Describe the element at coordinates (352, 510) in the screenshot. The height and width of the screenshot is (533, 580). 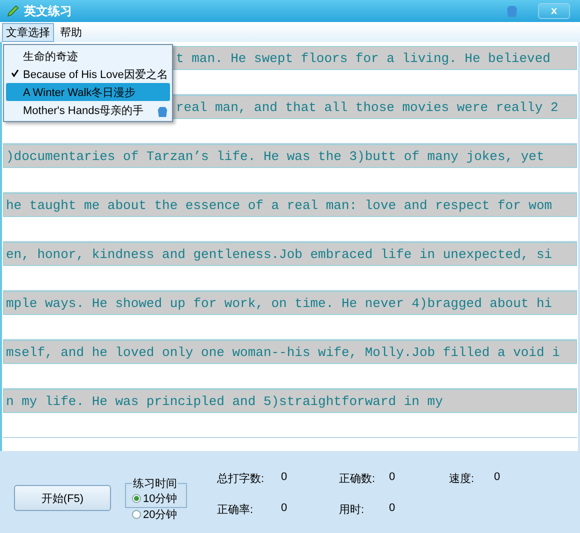
I see `stat-label: 用时:` at that location.